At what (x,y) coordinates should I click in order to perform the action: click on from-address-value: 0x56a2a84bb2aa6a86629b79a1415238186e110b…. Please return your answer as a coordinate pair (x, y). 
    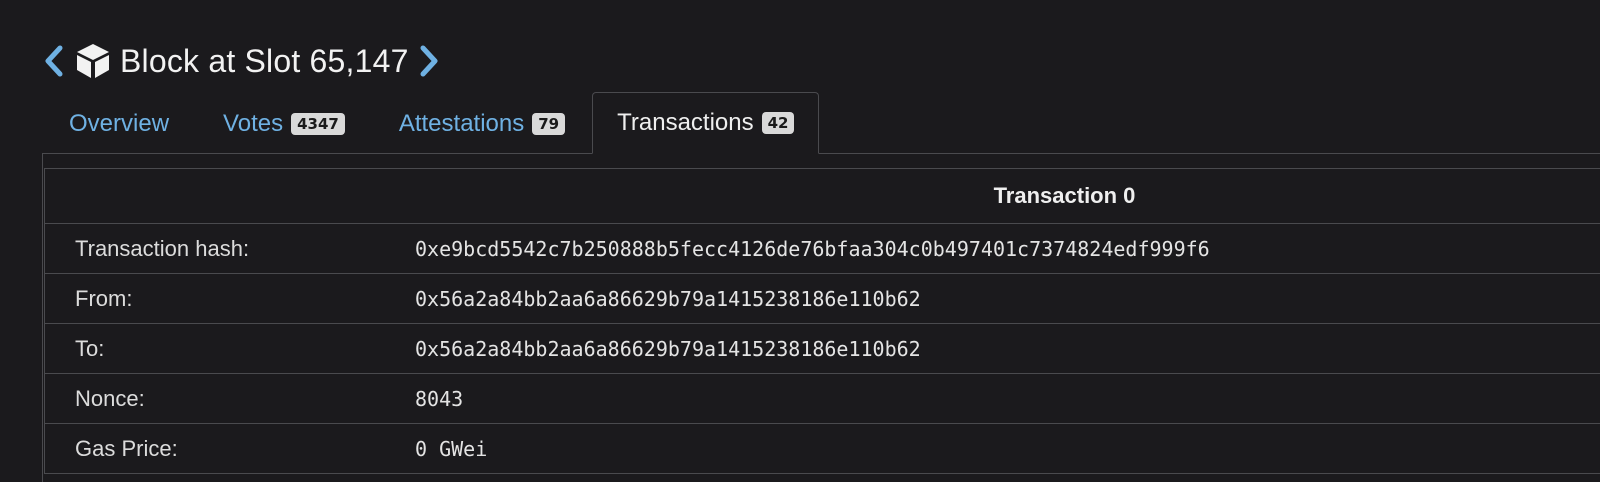
    Looking at the image, I should click on (1007, 298).